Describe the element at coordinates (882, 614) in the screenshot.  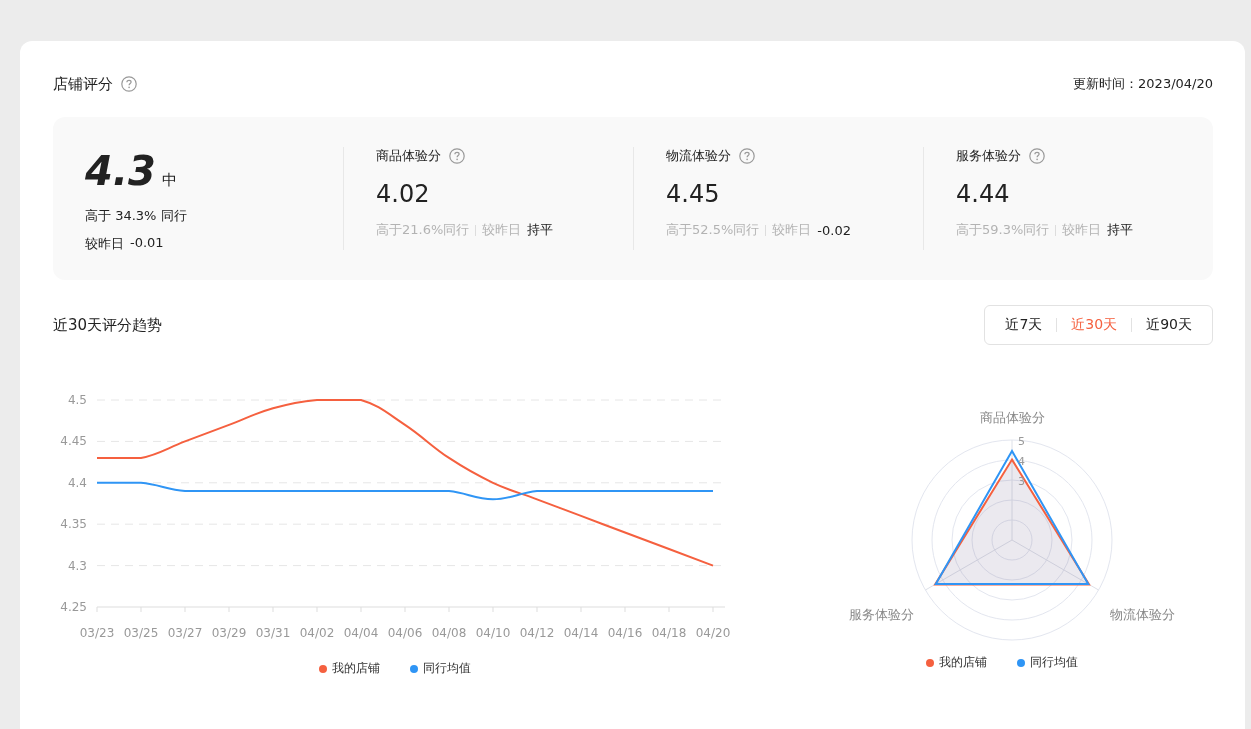
I see `radar-axis-label: 服务体验分` at that location.